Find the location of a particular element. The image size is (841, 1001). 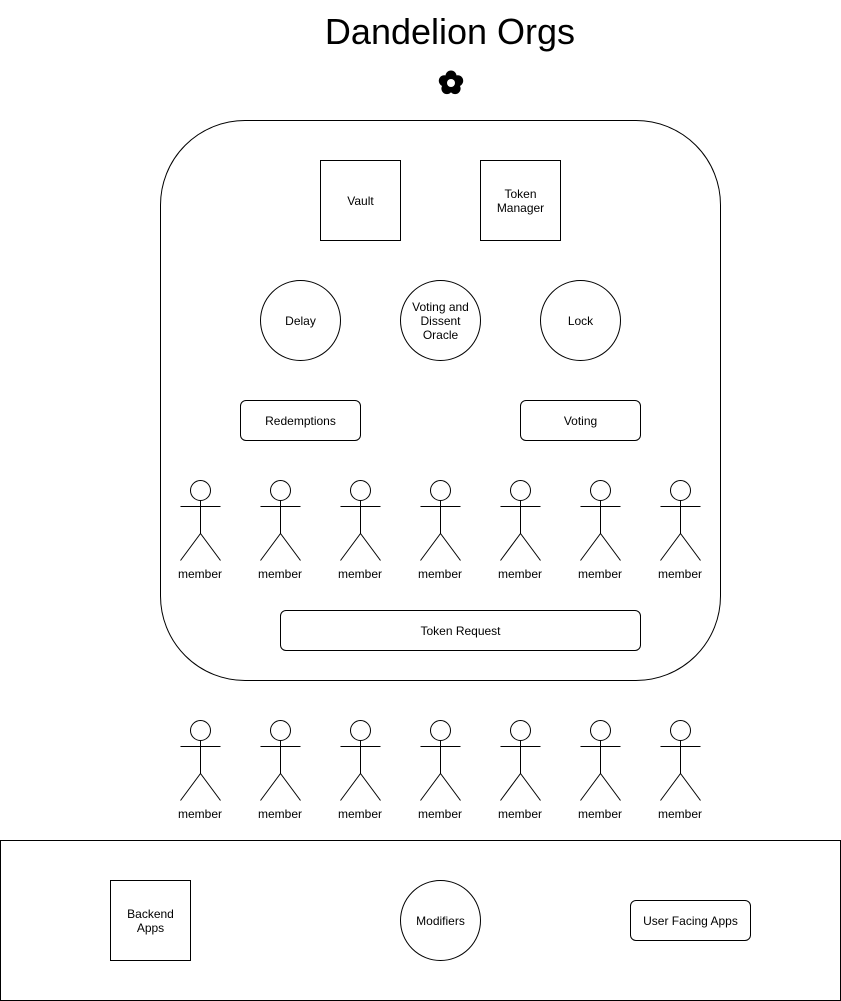

vault-app: Vault is located at coordinates (360, 200).